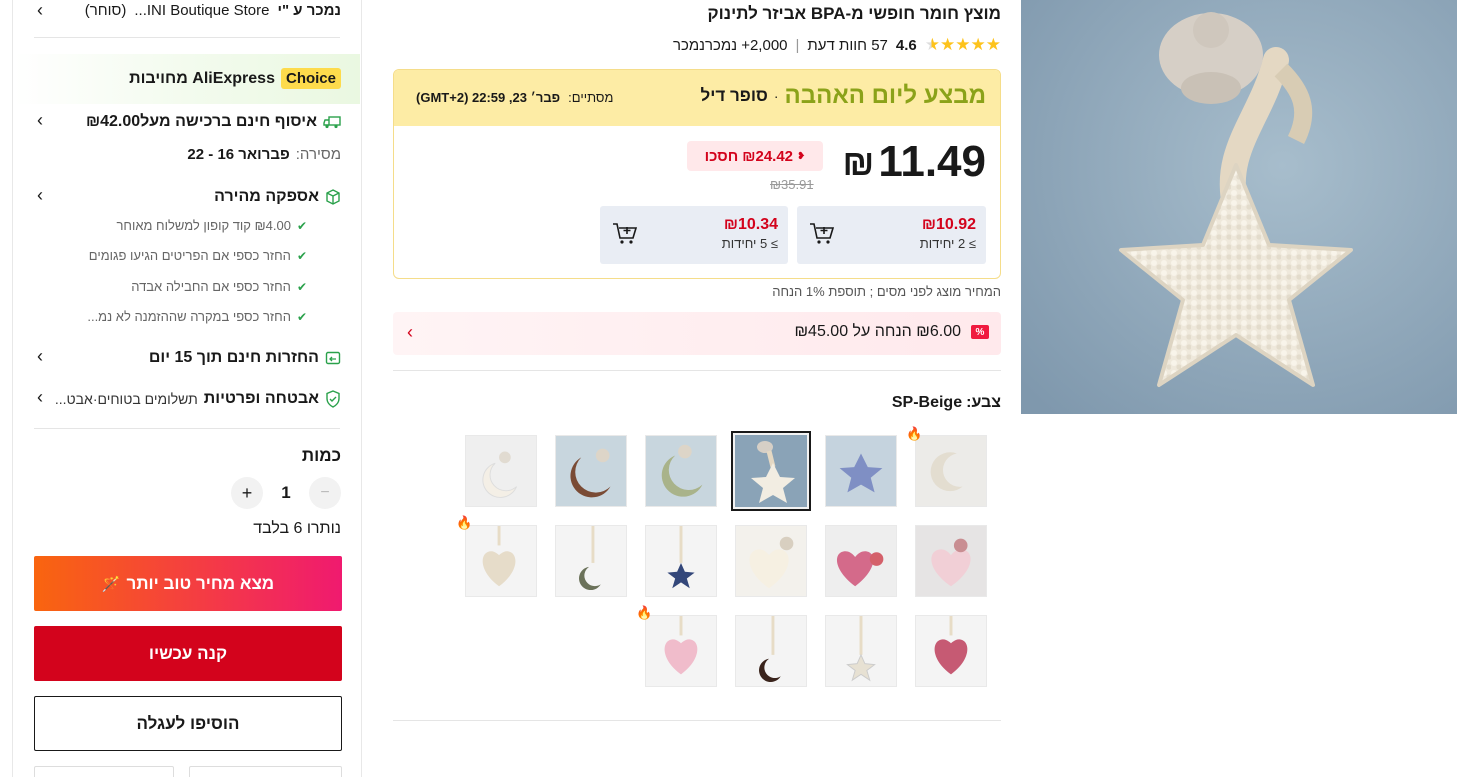  I want to click on free-pickup-text: איסוף חינם ברכישה מעל₪42.00, so click(201, 121).